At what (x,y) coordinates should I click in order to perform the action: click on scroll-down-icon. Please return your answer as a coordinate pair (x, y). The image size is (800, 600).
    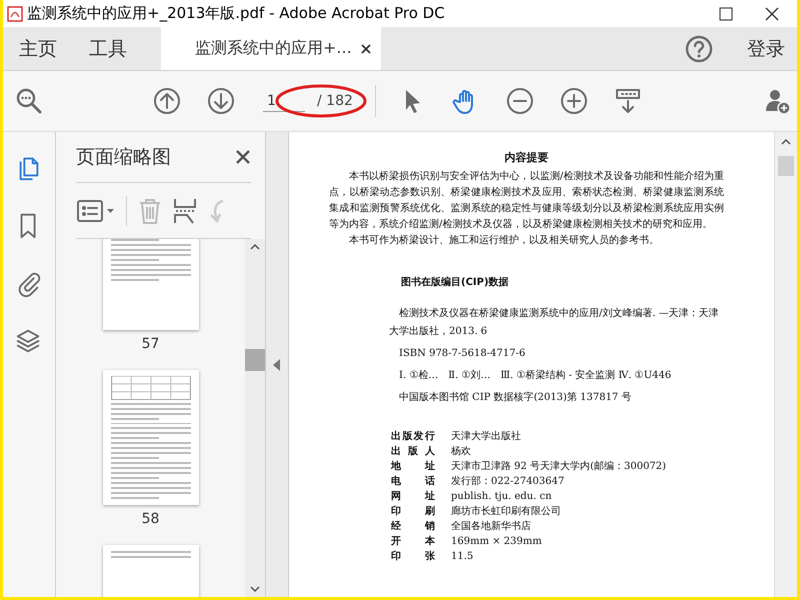
    Looking at the image, I should click on (255, 589).